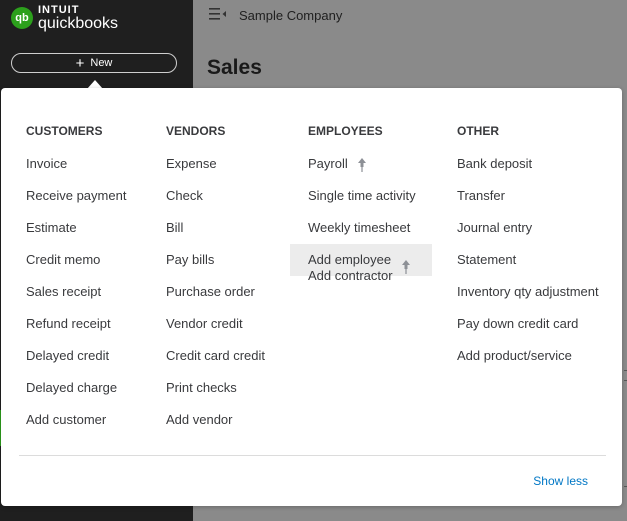 This screenshot has height=521, width=627. I want to click on top-bar: Sample Company, so click(410, 15).